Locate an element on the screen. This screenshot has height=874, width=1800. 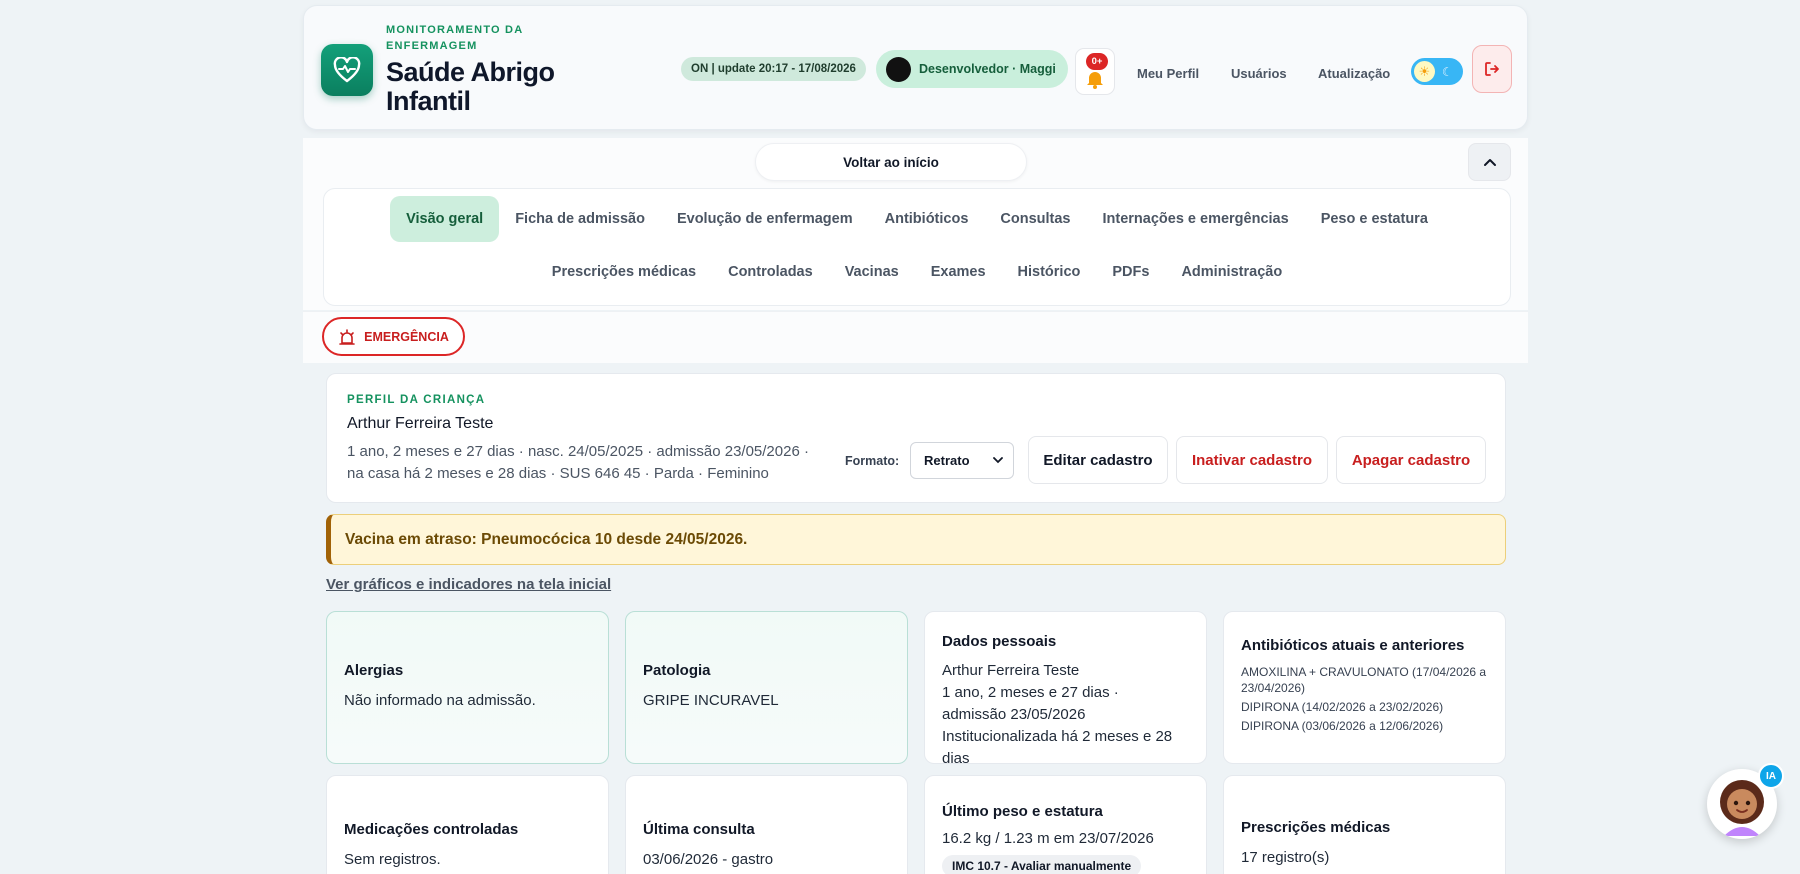
last-consult-text: 03/06/2026 - gastro is located at coordinates (708, 859).